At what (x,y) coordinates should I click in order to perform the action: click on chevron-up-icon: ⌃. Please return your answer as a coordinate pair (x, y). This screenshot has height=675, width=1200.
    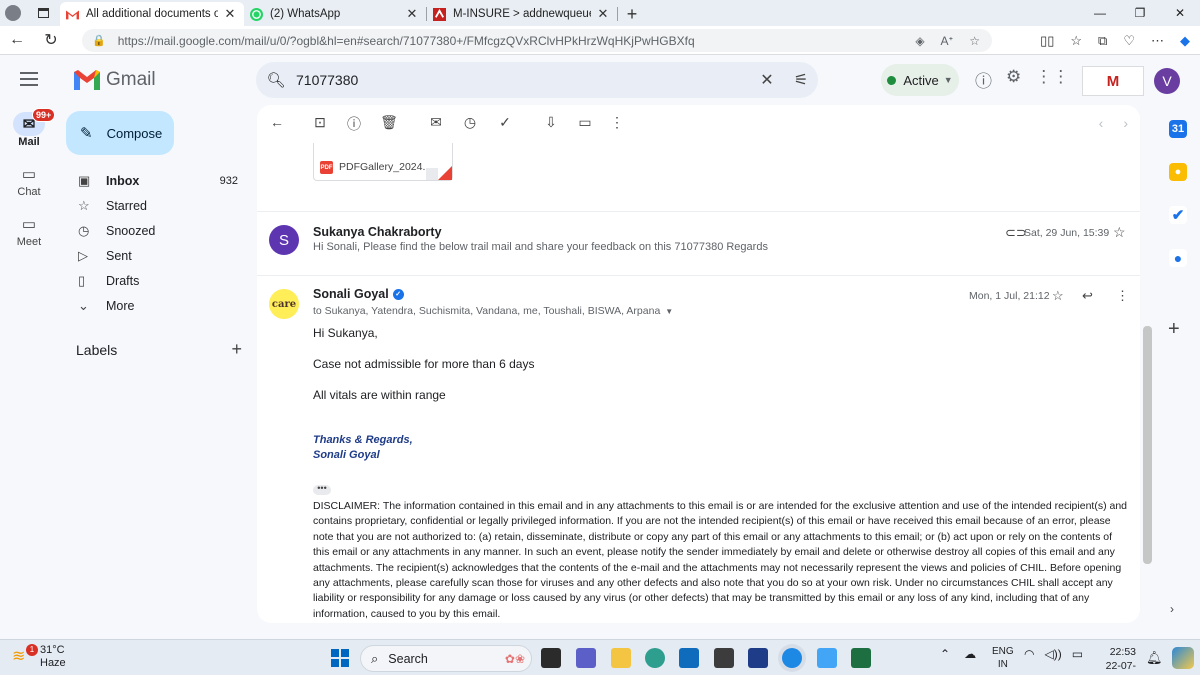
    Looking at the image, I should click on (945, 654).